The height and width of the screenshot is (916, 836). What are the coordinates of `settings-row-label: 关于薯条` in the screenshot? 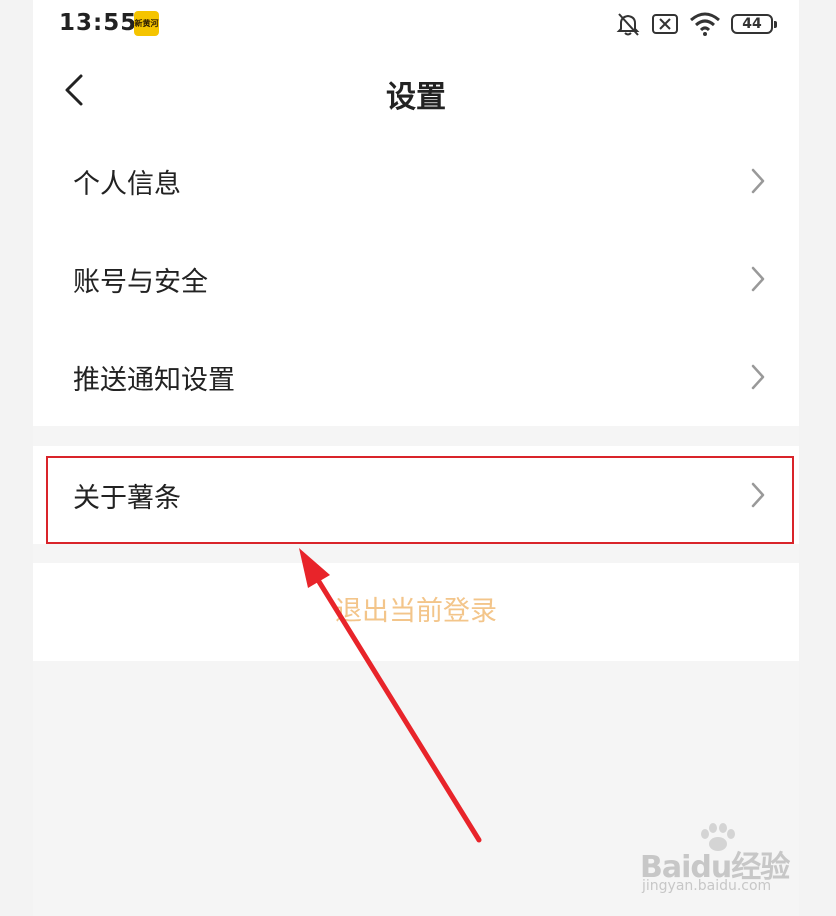 It's located at (127, 498).